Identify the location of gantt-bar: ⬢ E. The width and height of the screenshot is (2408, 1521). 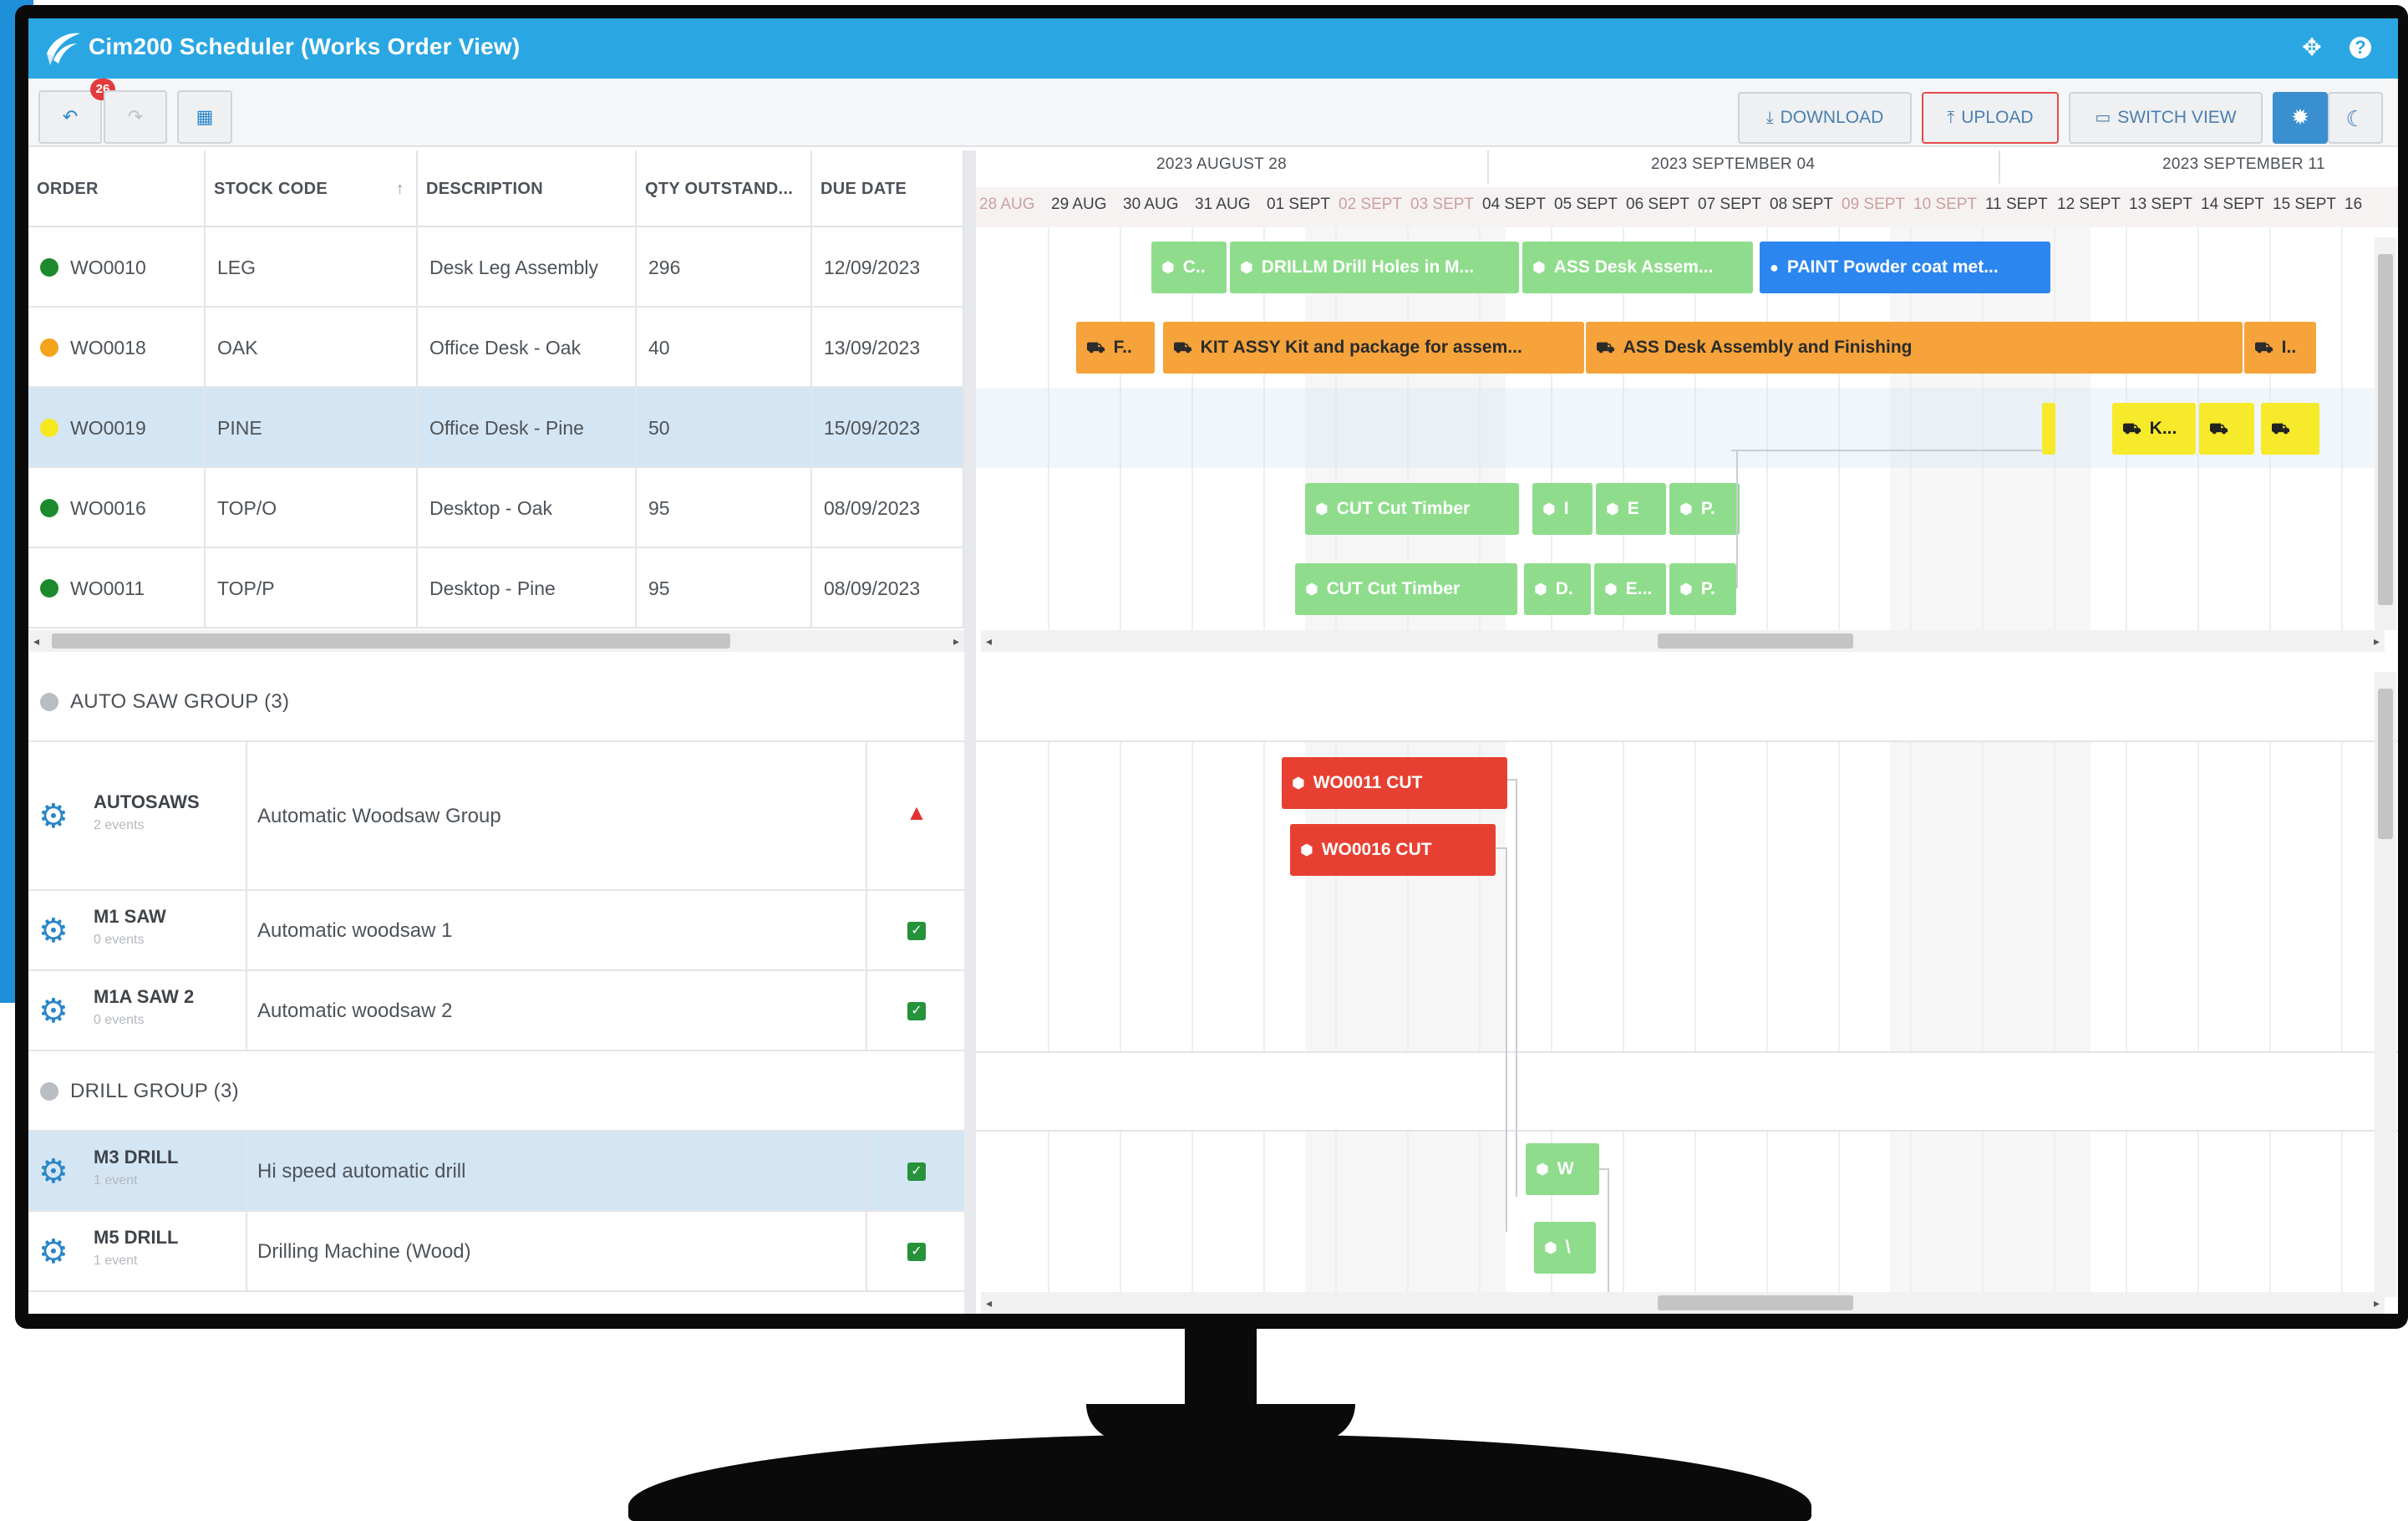
(1631, 509).